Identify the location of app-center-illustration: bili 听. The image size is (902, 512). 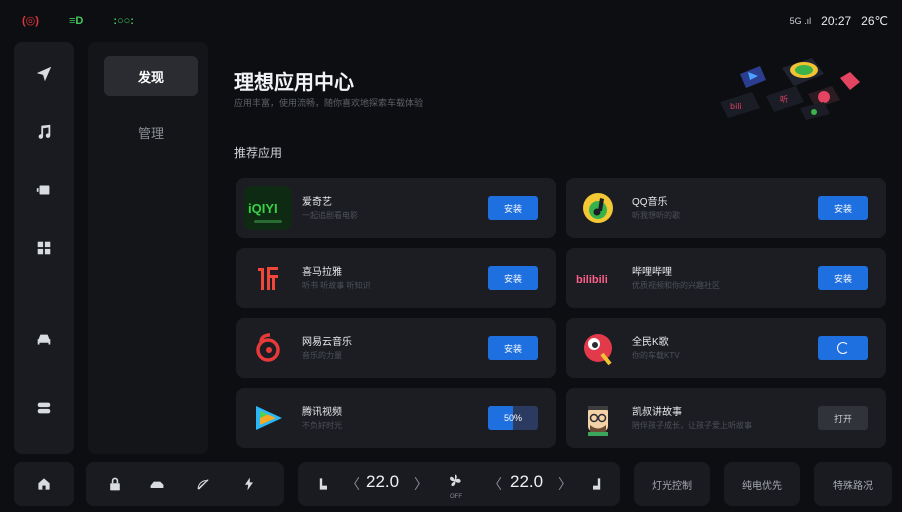
(790, 89).